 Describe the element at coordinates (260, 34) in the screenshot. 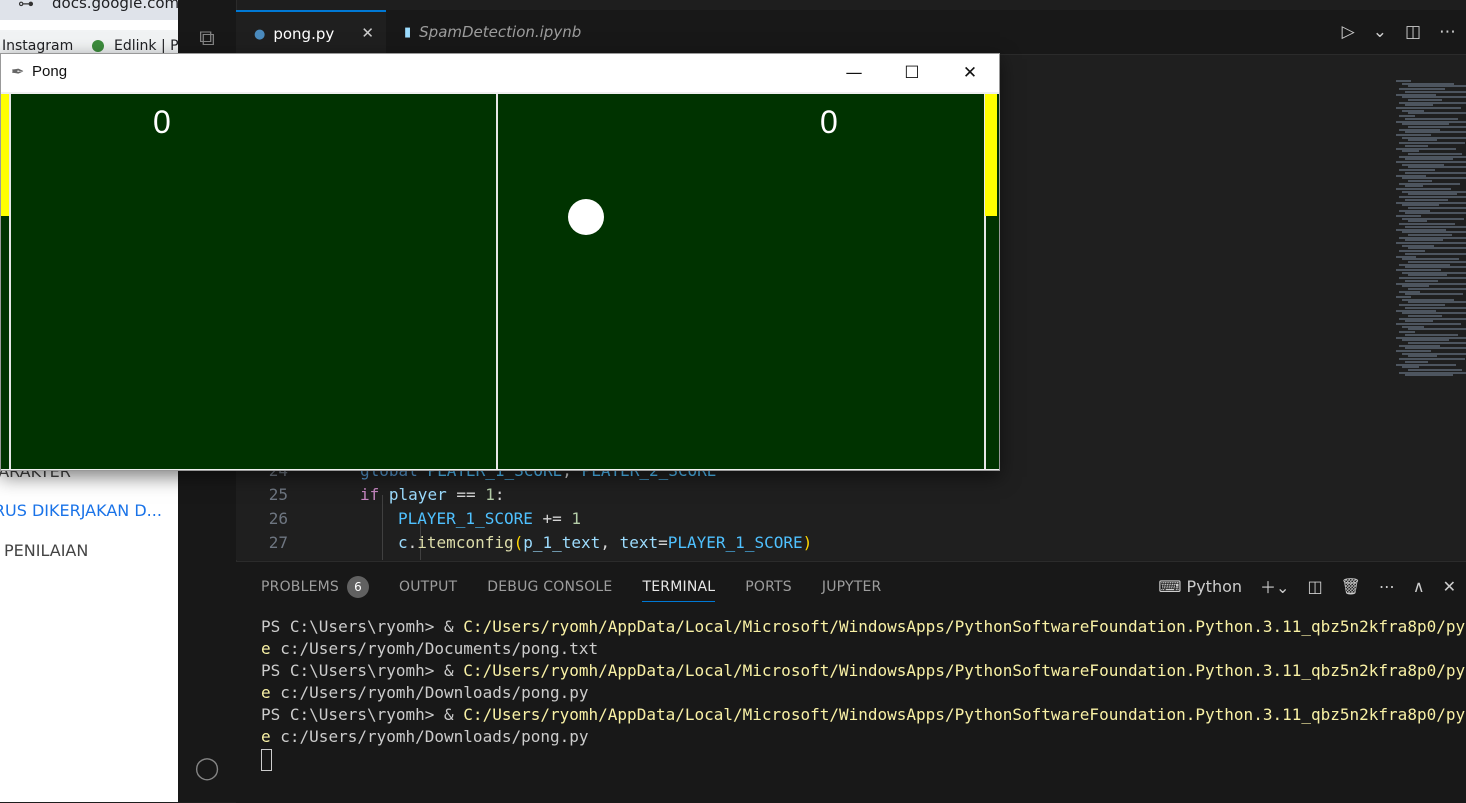

I see `python-icon: ●` at that location.